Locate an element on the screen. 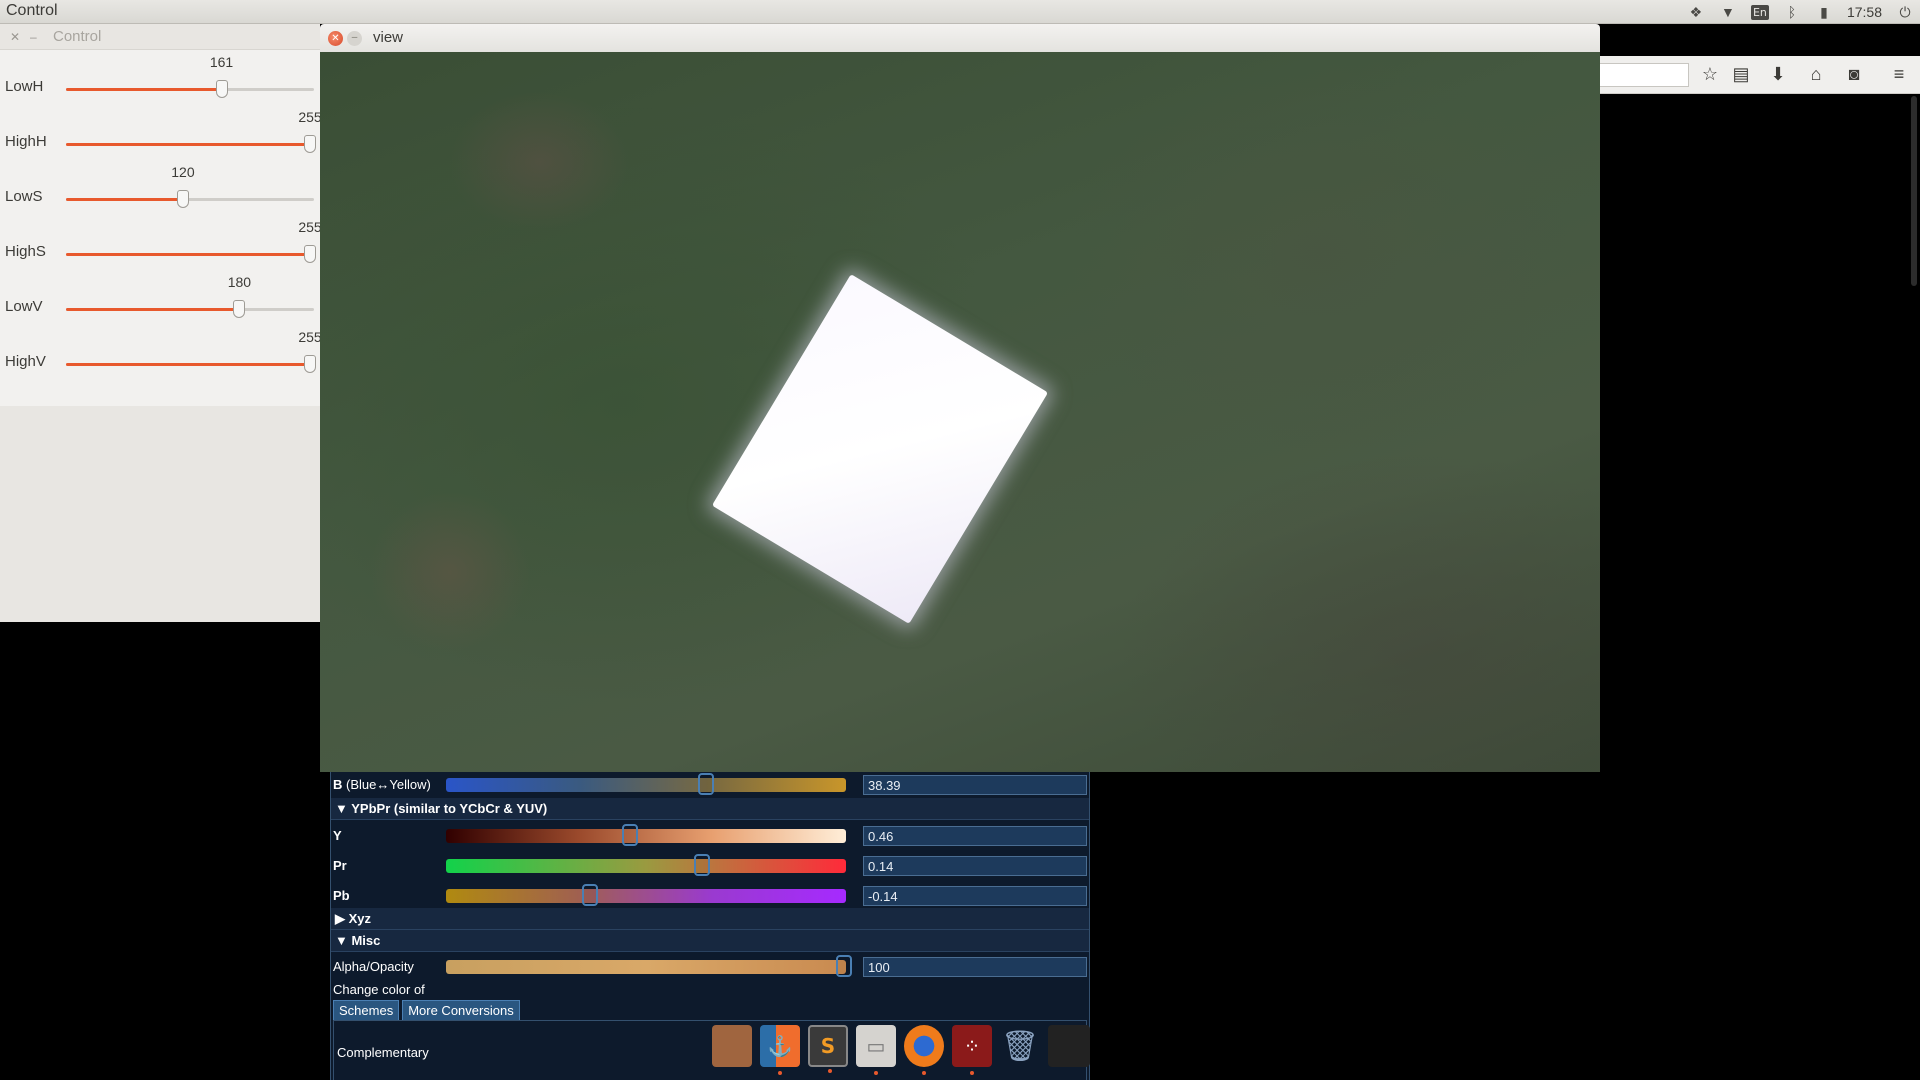 This screenshot has height=1080, width=1920. sublime-text-icon: S is located at coordinates (828, 1049).